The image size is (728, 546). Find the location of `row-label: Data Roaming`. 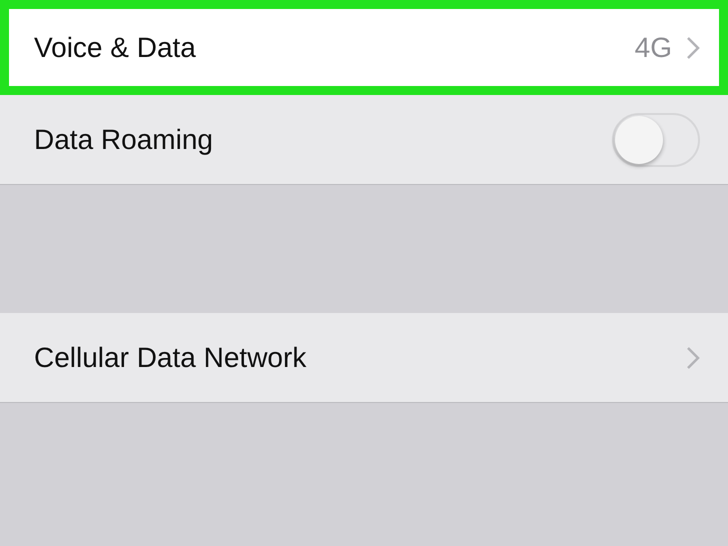

row-label: Data Roaming is located at coordinates (123, 140).